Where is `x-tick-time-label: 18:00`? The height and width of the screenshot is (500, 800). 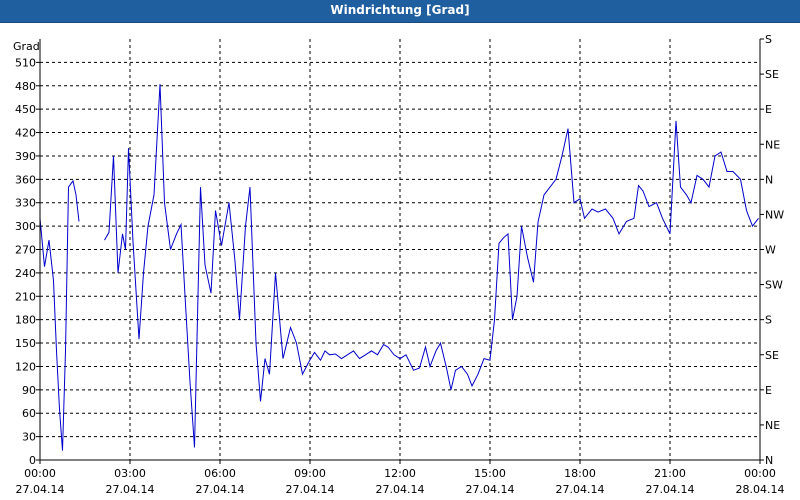
x-tick-time-label: 18:00 is located at coordinates (580, 473).